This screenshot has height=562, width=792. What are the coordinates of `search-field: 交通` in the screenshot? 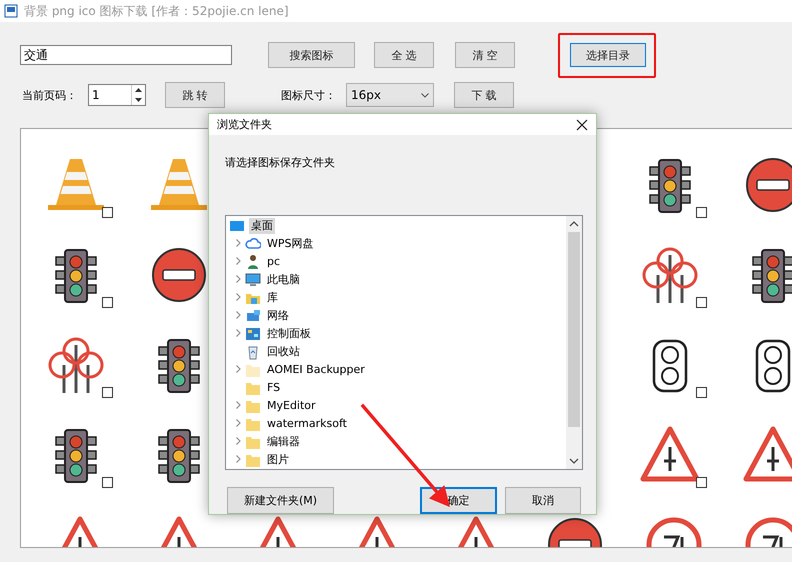 It's located at (126, 55).